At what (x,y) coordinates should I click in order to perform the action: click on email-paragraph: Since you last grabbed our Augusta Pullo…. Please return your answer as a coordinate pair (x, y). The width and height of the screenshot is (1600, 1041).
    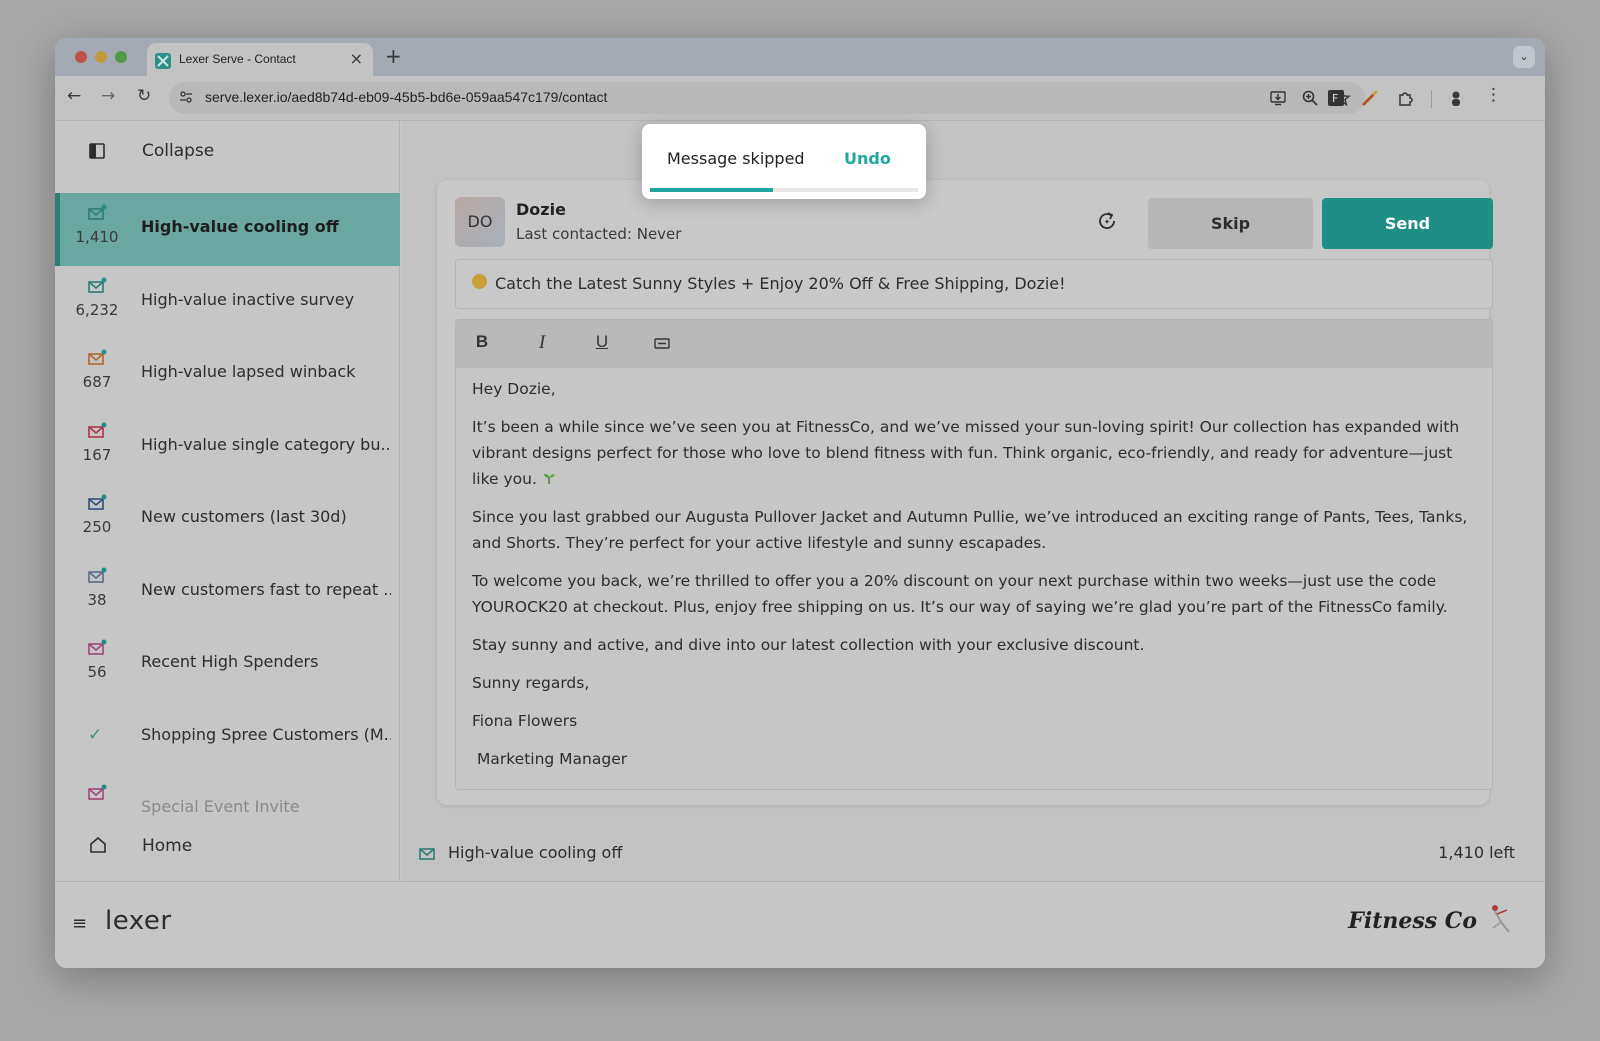
    Looking at the image, I should click on (970, 530).